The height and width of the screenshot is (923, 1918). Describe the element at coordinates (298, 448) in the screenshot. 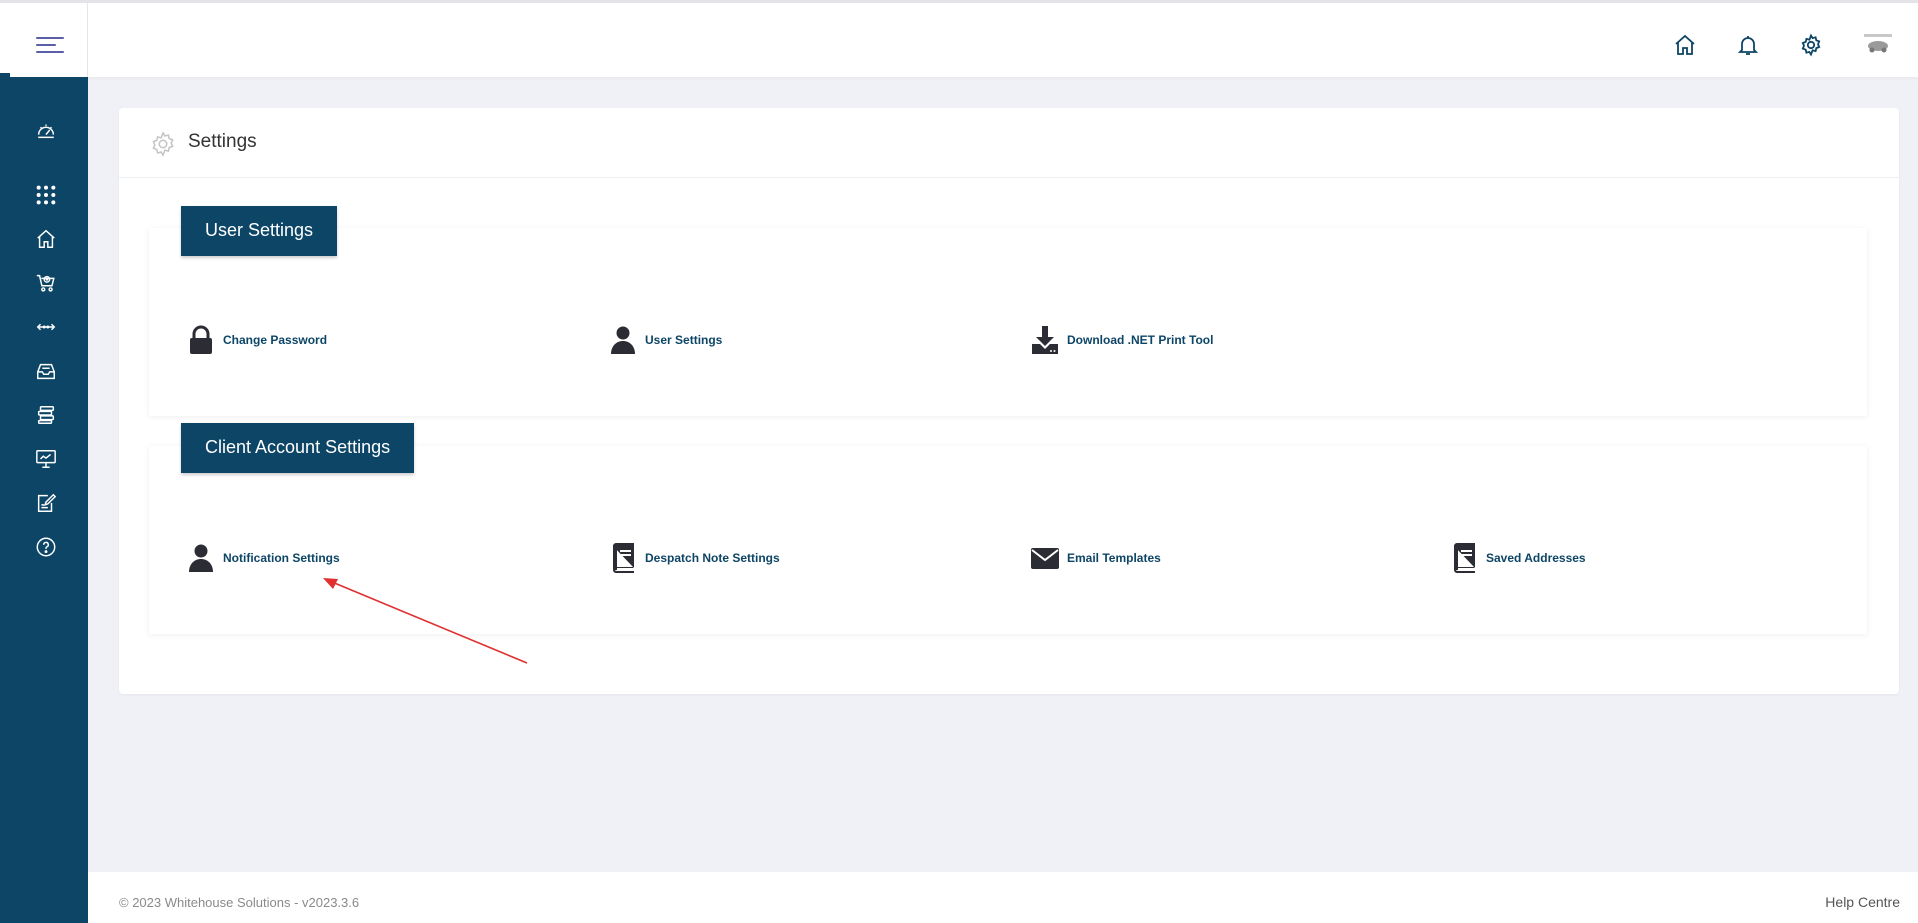

I see `client-account-settings-heading: Client Account Settings` at that location.